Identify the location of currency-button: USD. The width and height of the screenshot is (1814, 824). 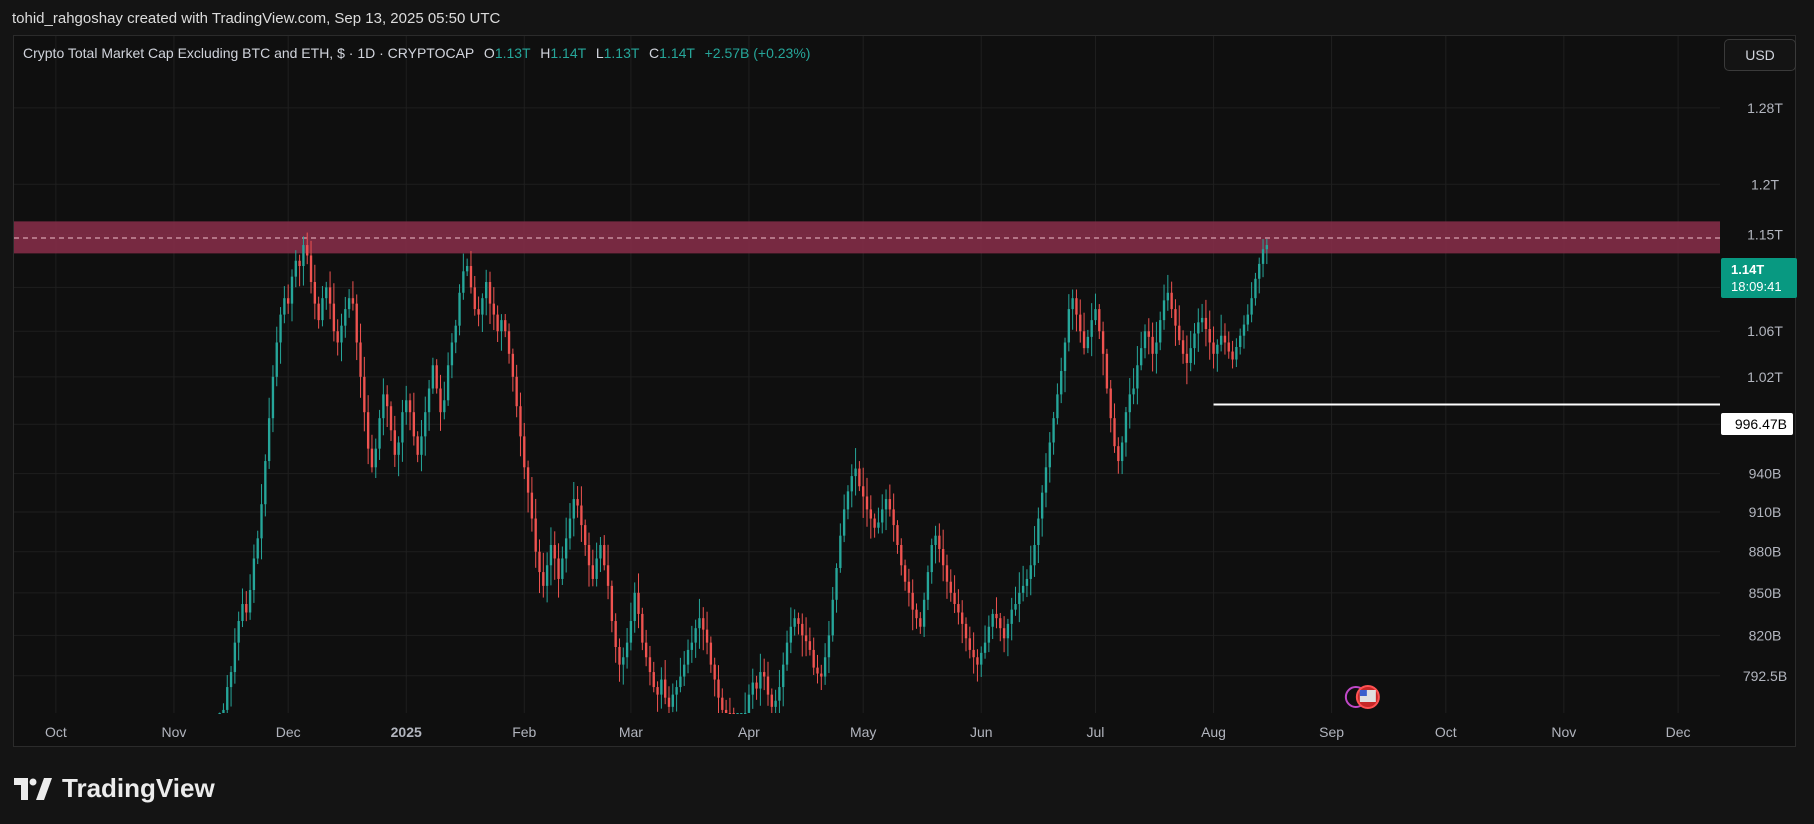
(1760, 55).